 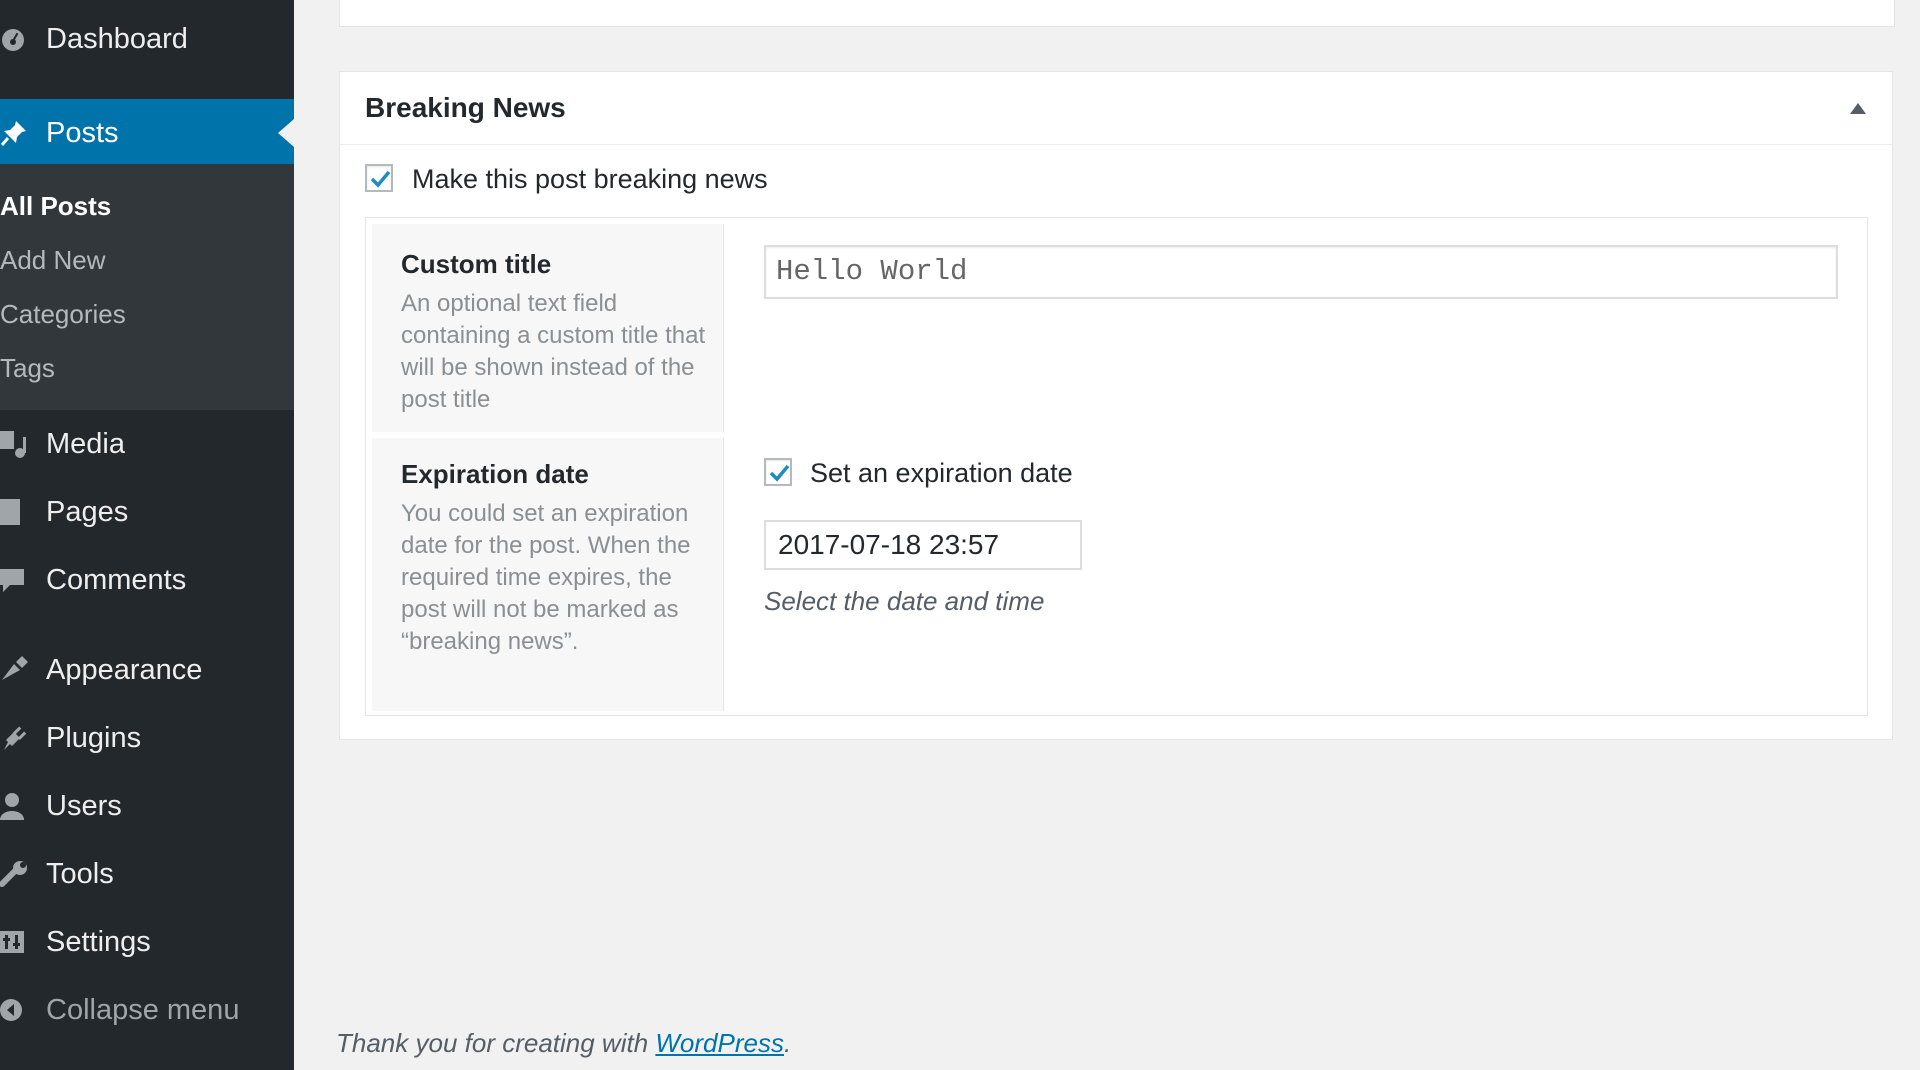 I want to click on admin-footer: Thank you for creating with WordPress., so click(x=563, y=1043).